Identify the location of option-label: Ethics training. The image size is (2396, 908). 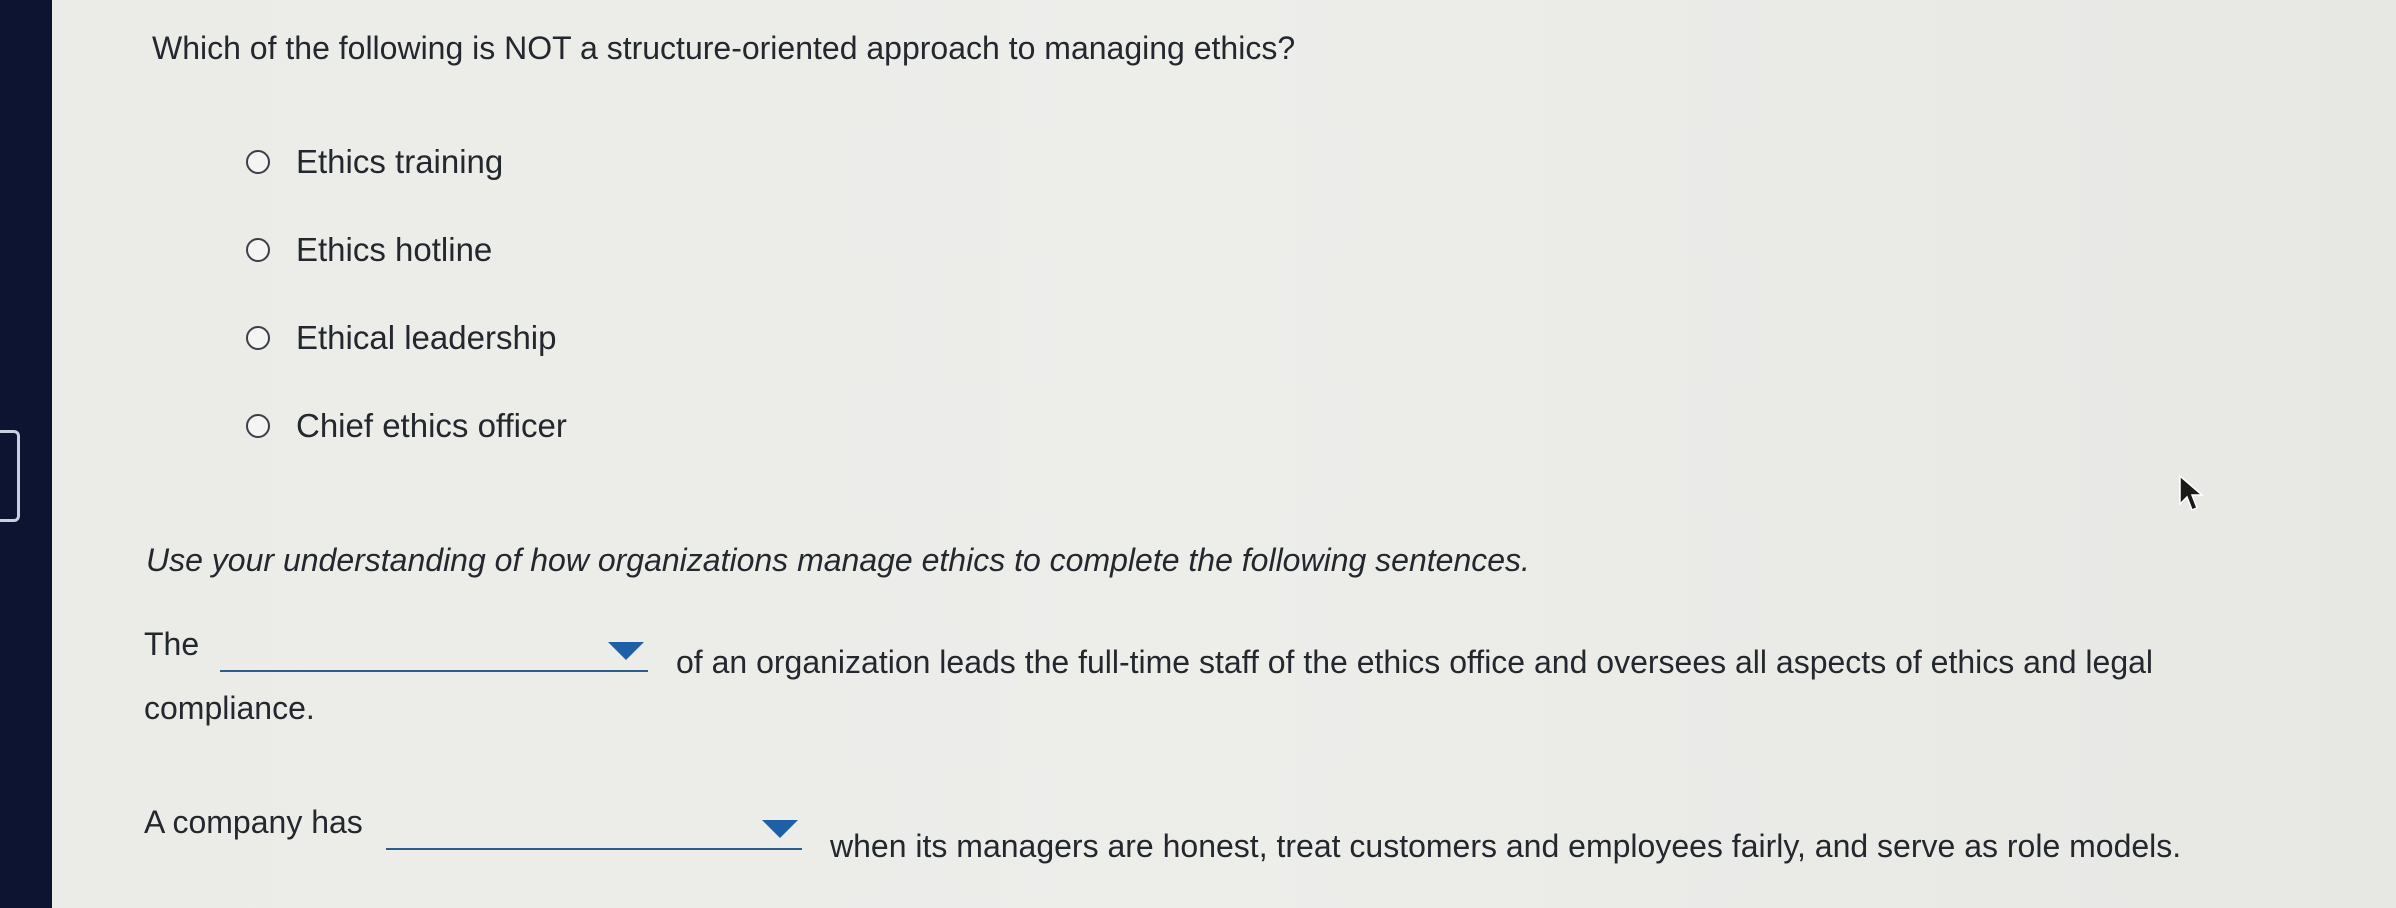
(400, 161).